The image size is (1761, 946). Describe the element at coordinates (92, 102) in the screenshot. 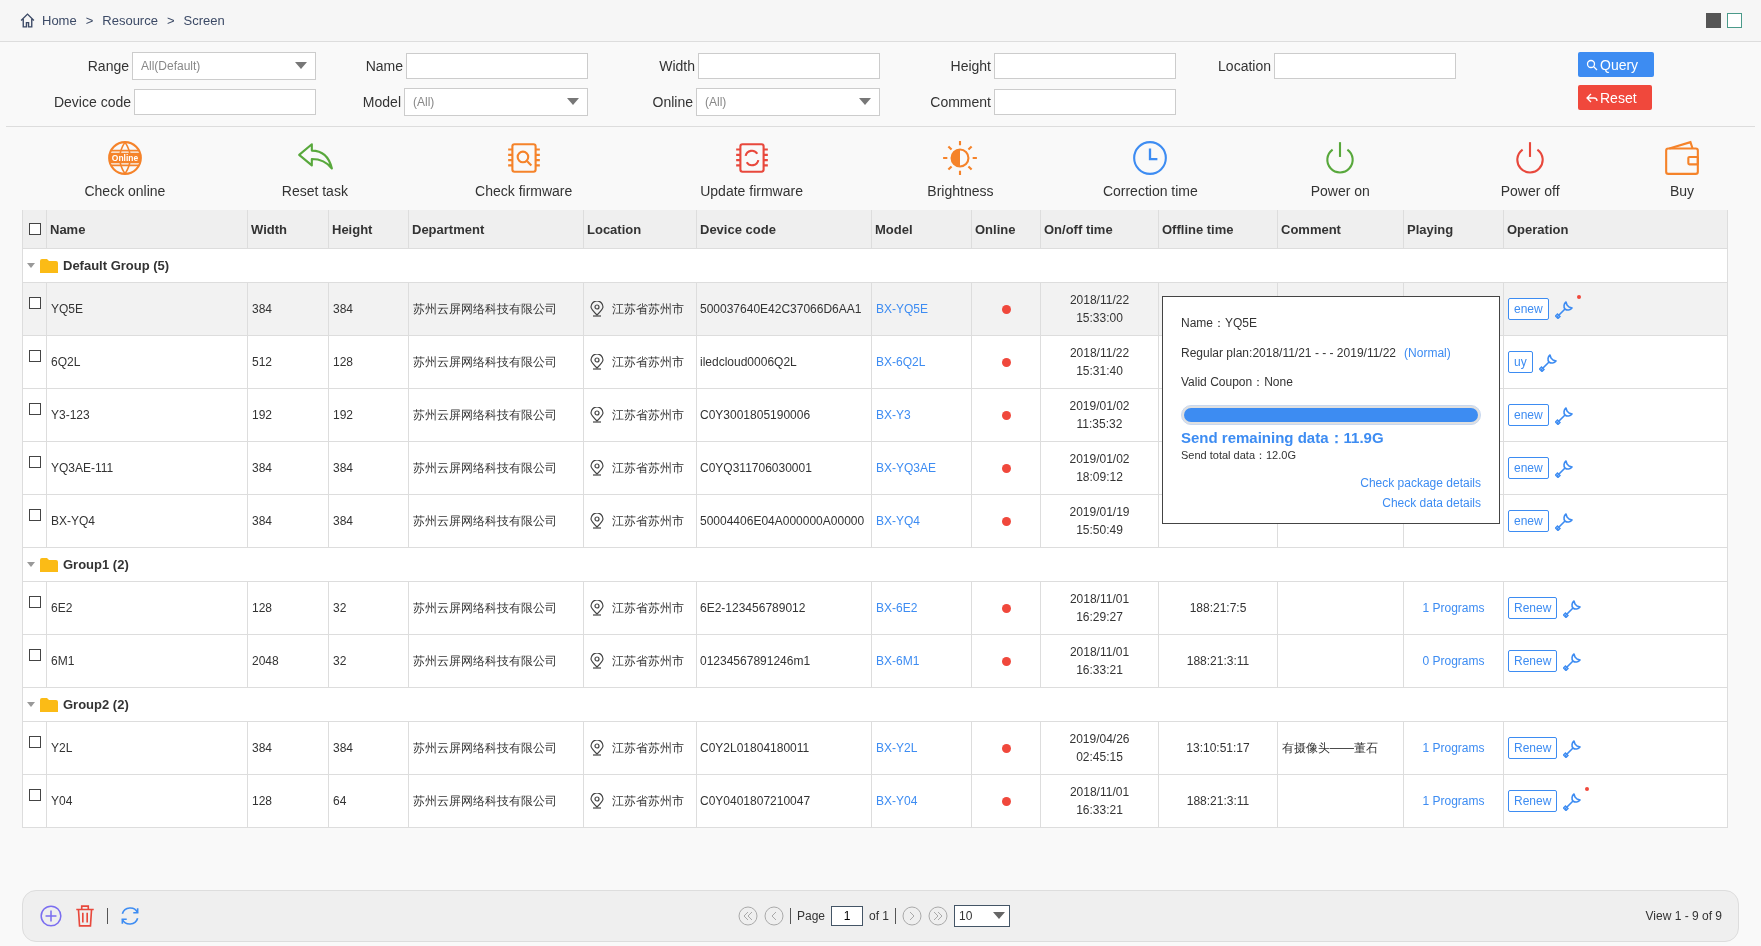

I see `filter-label: Device code` at that location.